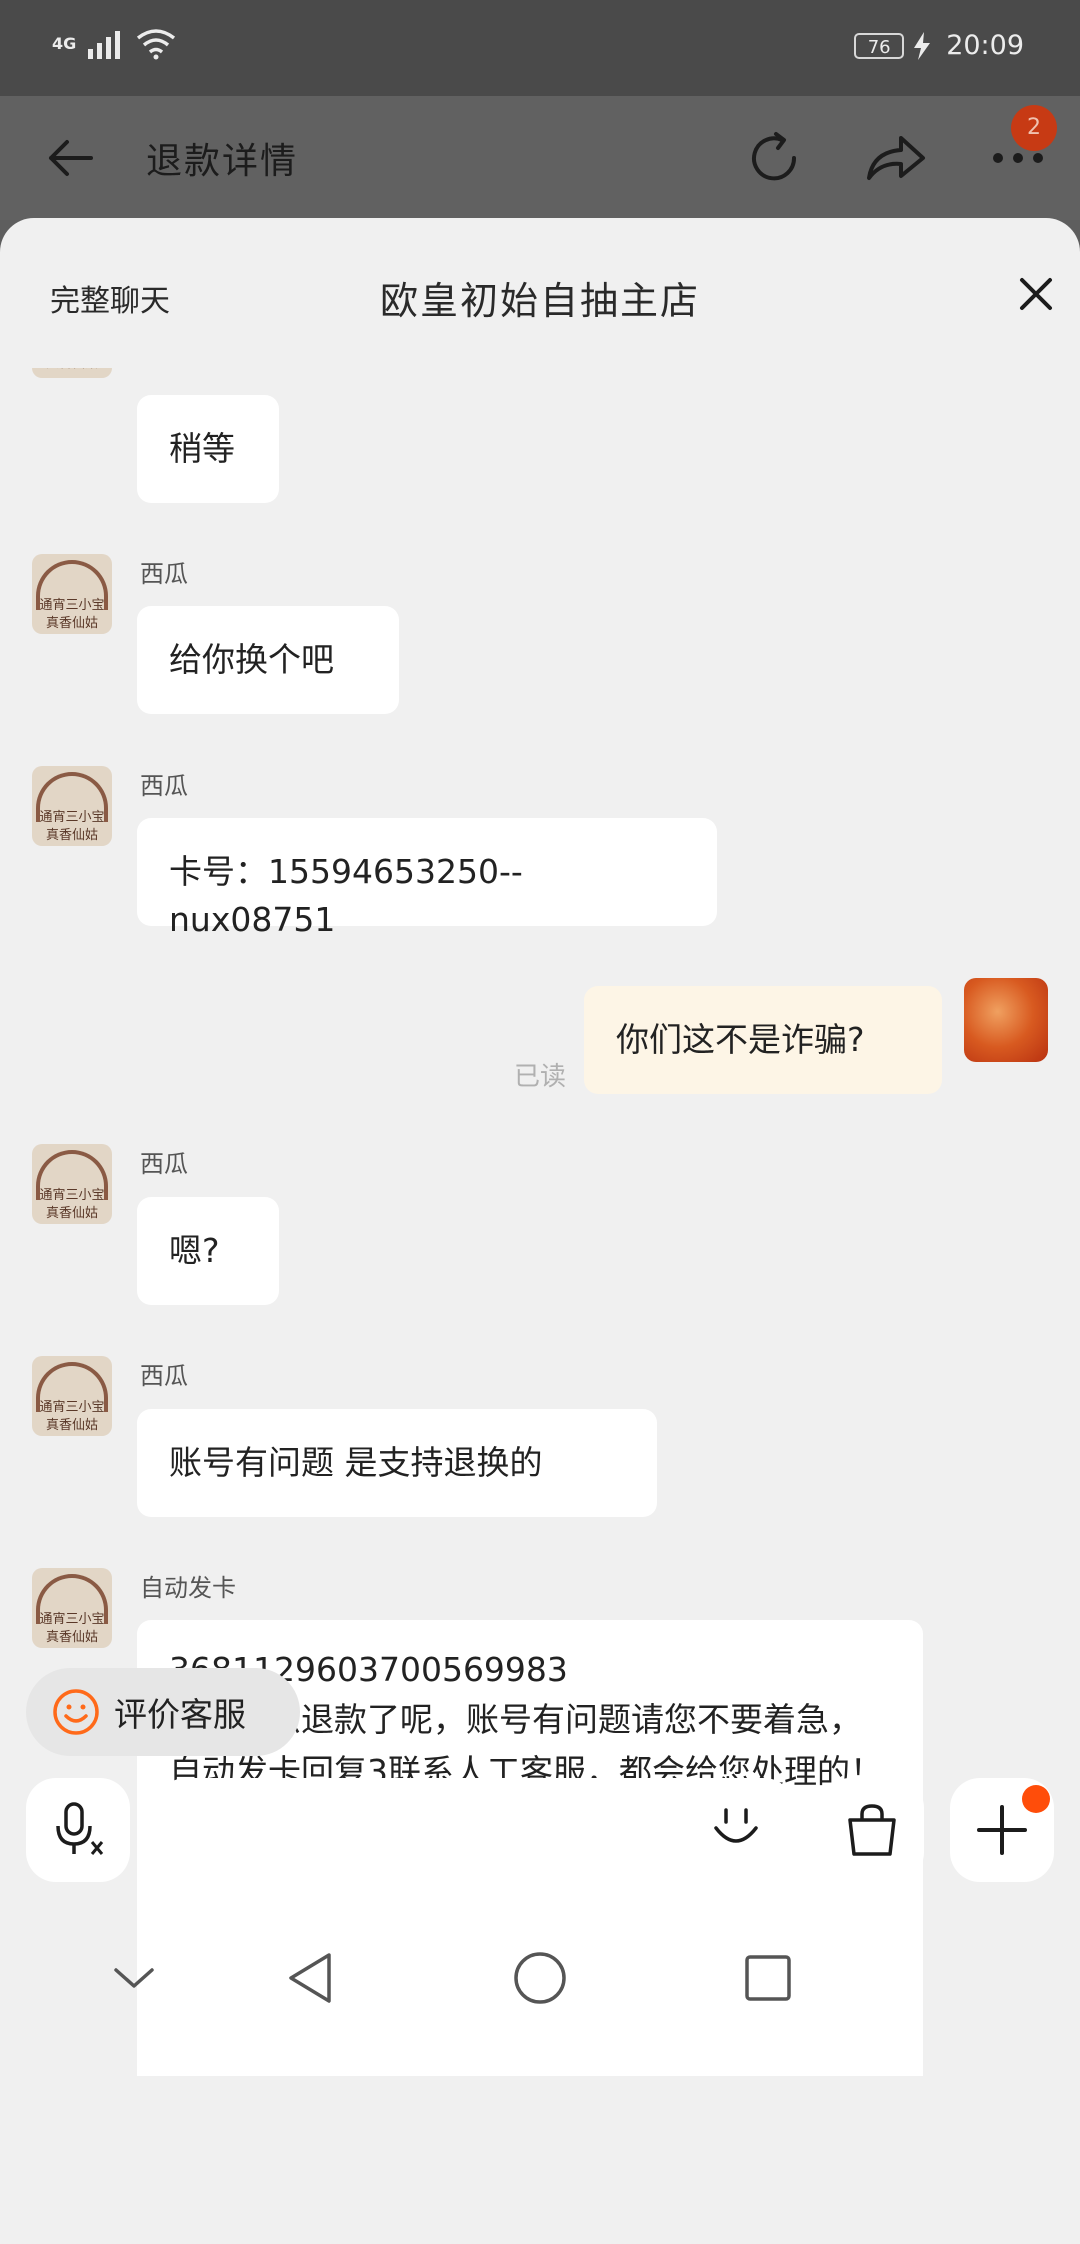  I want to click on chevron-down-icon, so click(134, 1978).